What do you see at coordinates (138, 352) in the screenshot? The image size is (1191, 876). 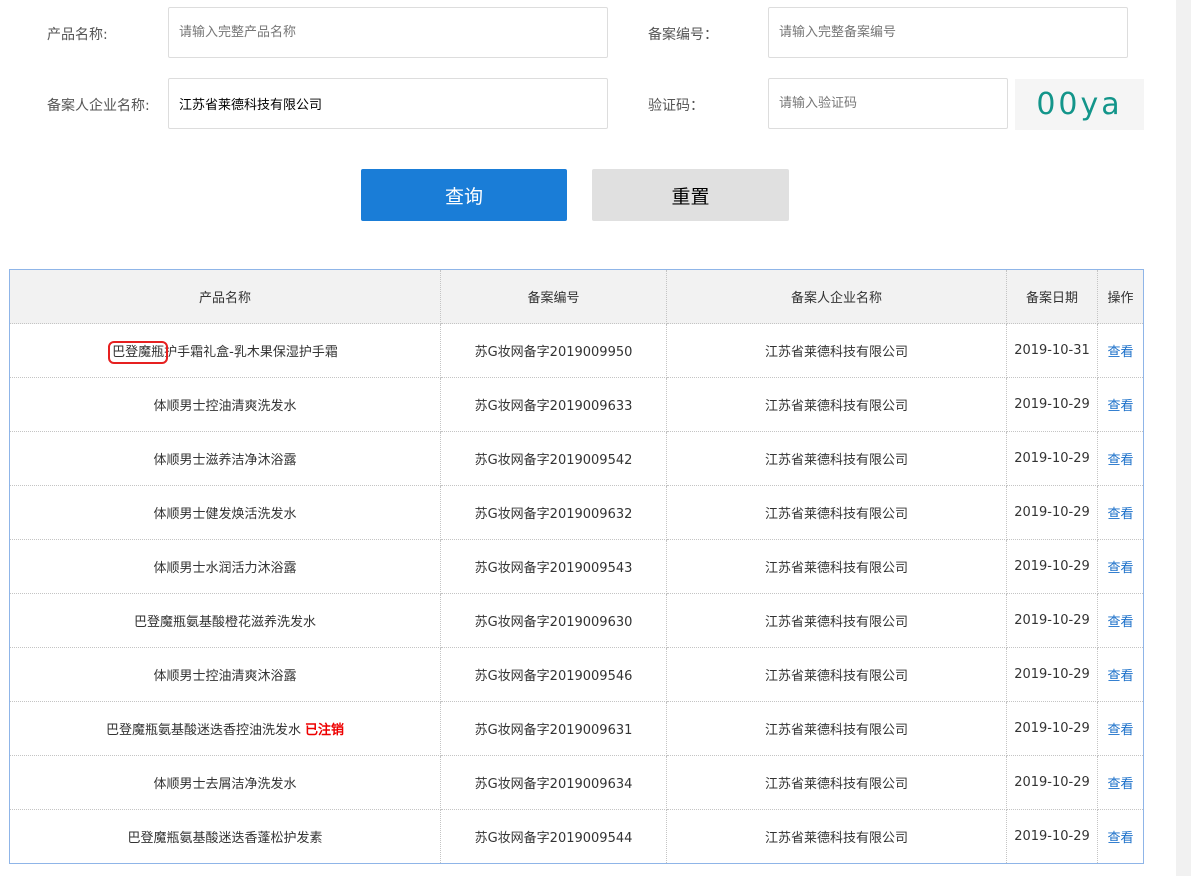 I see `search-highlight: 巴登魔瓶` at bounding box center [138, 352].